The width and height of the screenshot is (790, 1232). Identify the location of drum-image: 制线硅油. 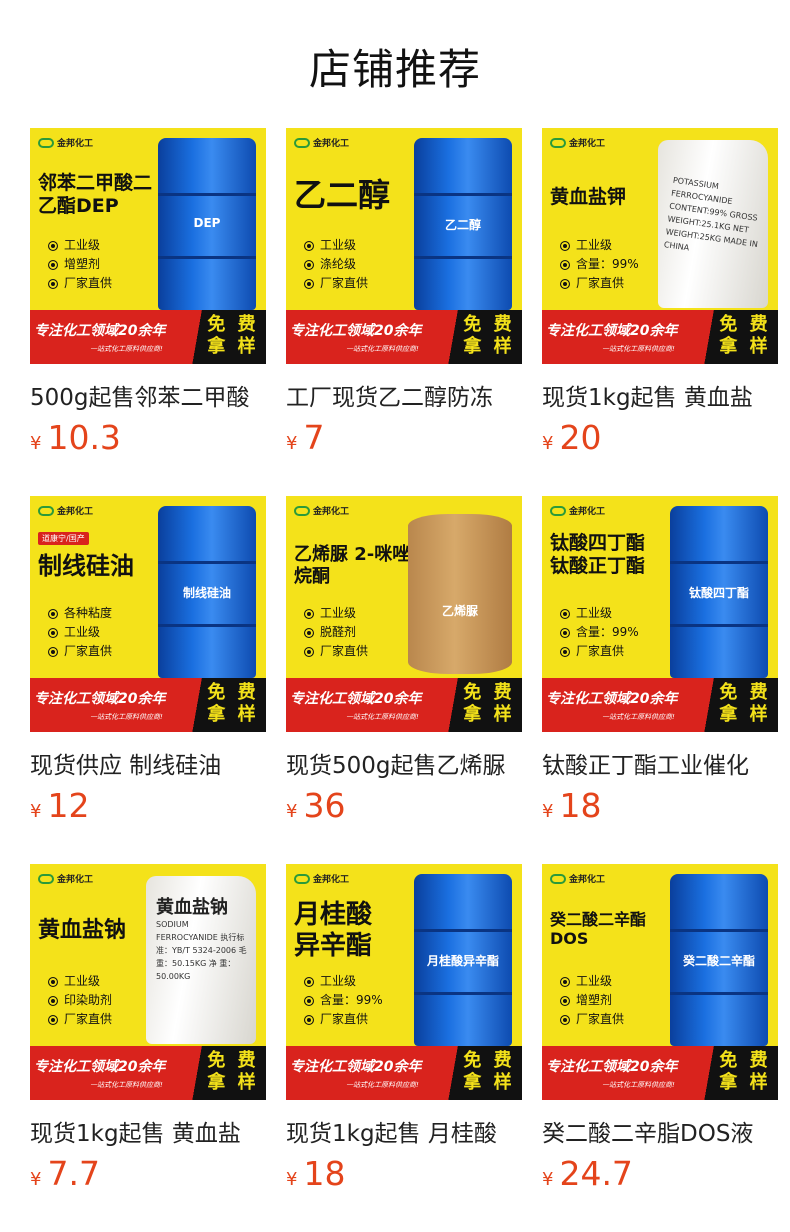
(207, 592).